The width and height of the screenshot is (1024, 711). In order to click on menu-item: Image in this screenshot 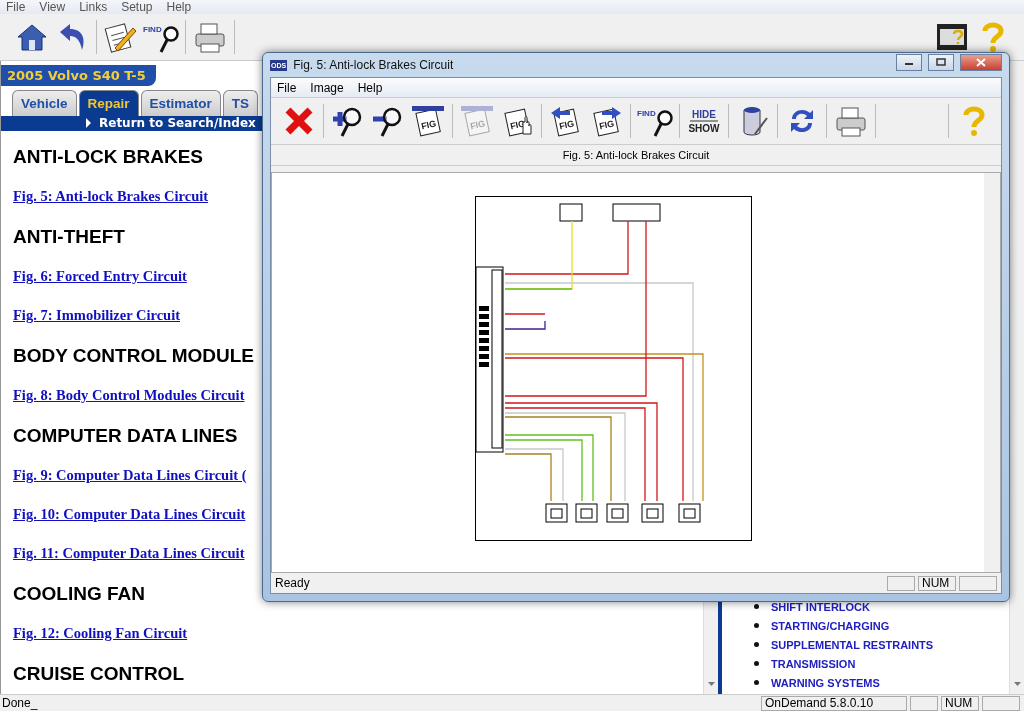, I will do `click(327, 87)`.